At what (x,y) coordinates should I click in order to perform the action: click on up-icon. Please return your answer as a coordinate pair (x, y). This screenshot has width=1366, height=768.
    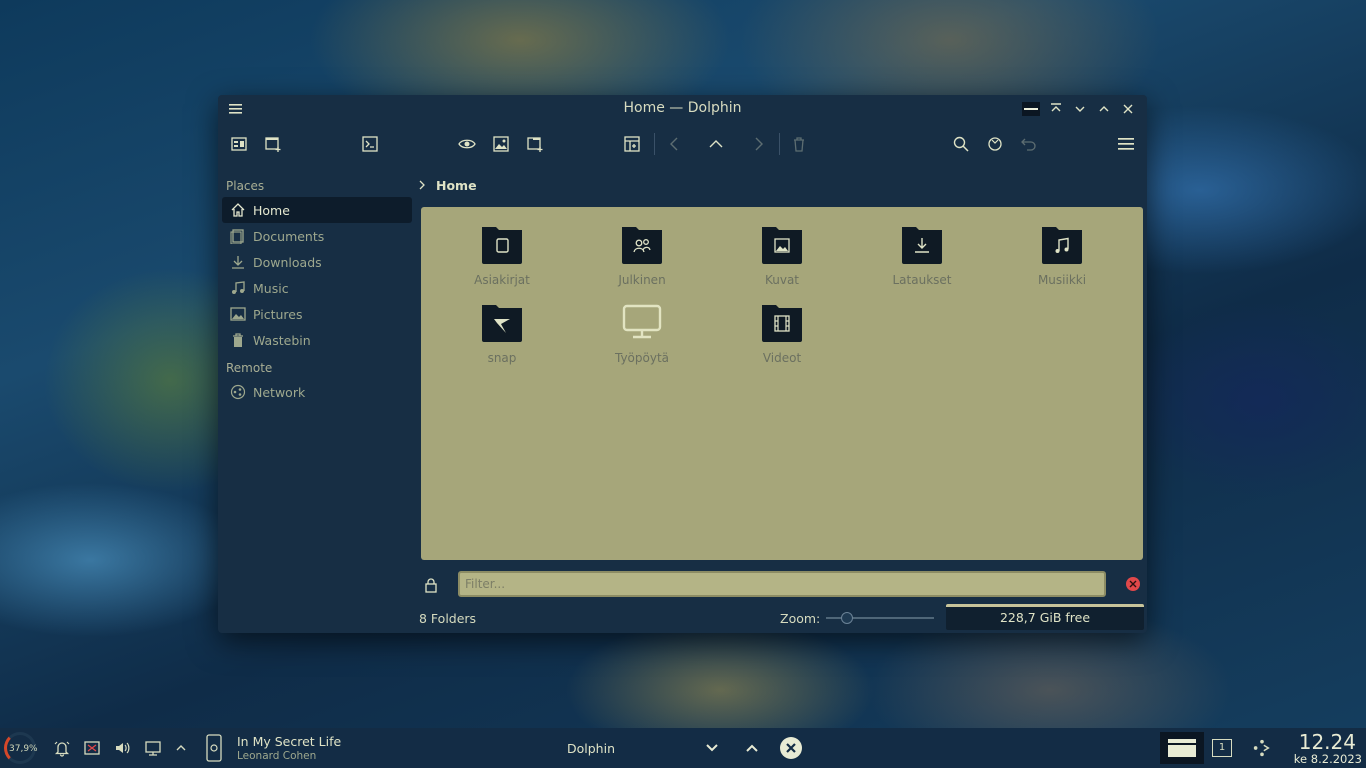
    Looking at the image, I should click on (716, 144).